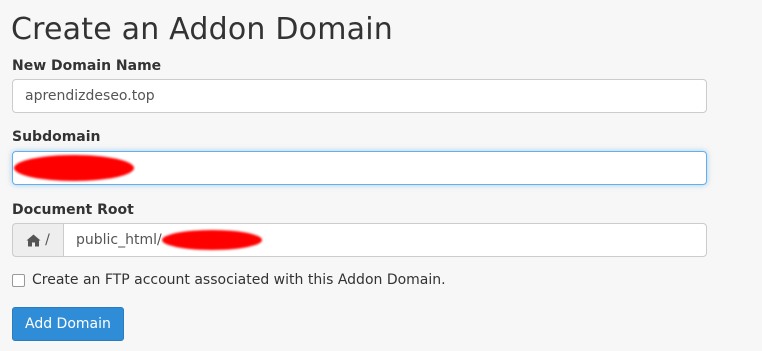  Describe the element at coordinates (87, 66) in the screenshot. I see `new-domain-label: New Domain Name` at that location.